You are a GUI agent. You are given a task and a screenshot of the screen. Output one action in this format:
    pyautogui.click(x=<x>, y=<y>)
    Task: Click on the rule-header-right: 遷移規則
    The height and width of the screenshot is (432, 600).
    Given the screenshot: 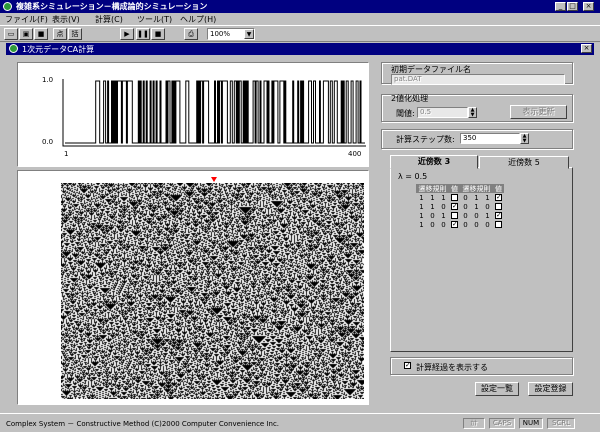 What is the action you would take?
    pyautogui.click(x=476, y=188)
    